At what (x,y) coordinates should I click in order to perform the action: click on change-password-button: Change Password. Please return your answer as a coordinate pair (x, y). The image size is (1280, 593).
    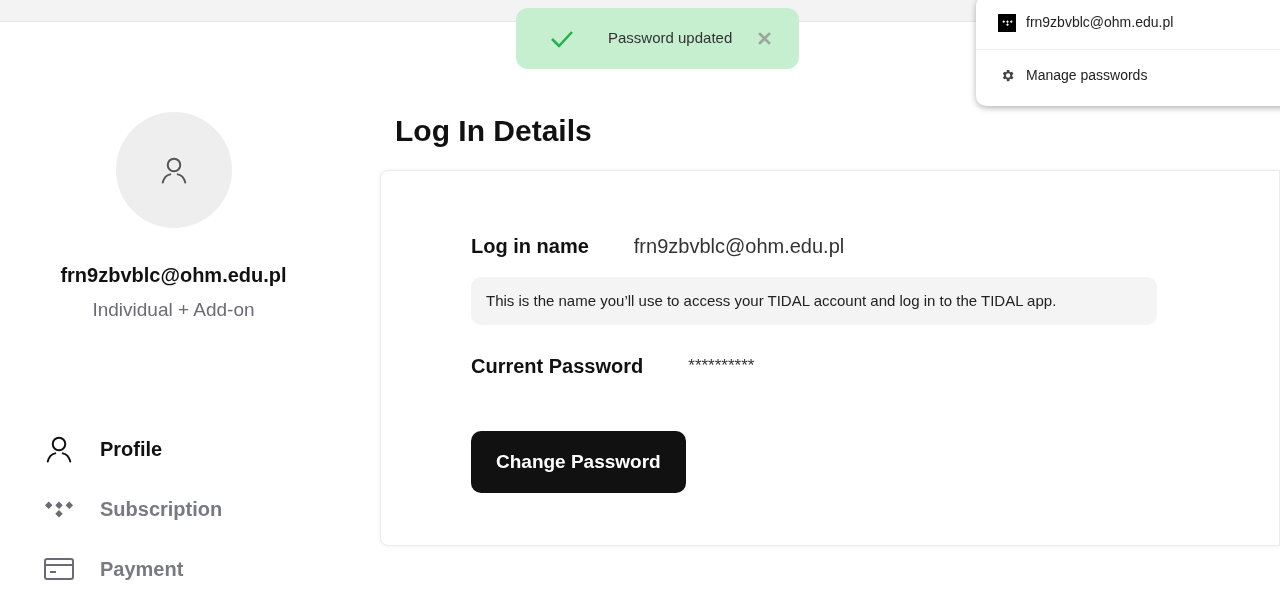
    Looking at the image, I should click on (578, 462).